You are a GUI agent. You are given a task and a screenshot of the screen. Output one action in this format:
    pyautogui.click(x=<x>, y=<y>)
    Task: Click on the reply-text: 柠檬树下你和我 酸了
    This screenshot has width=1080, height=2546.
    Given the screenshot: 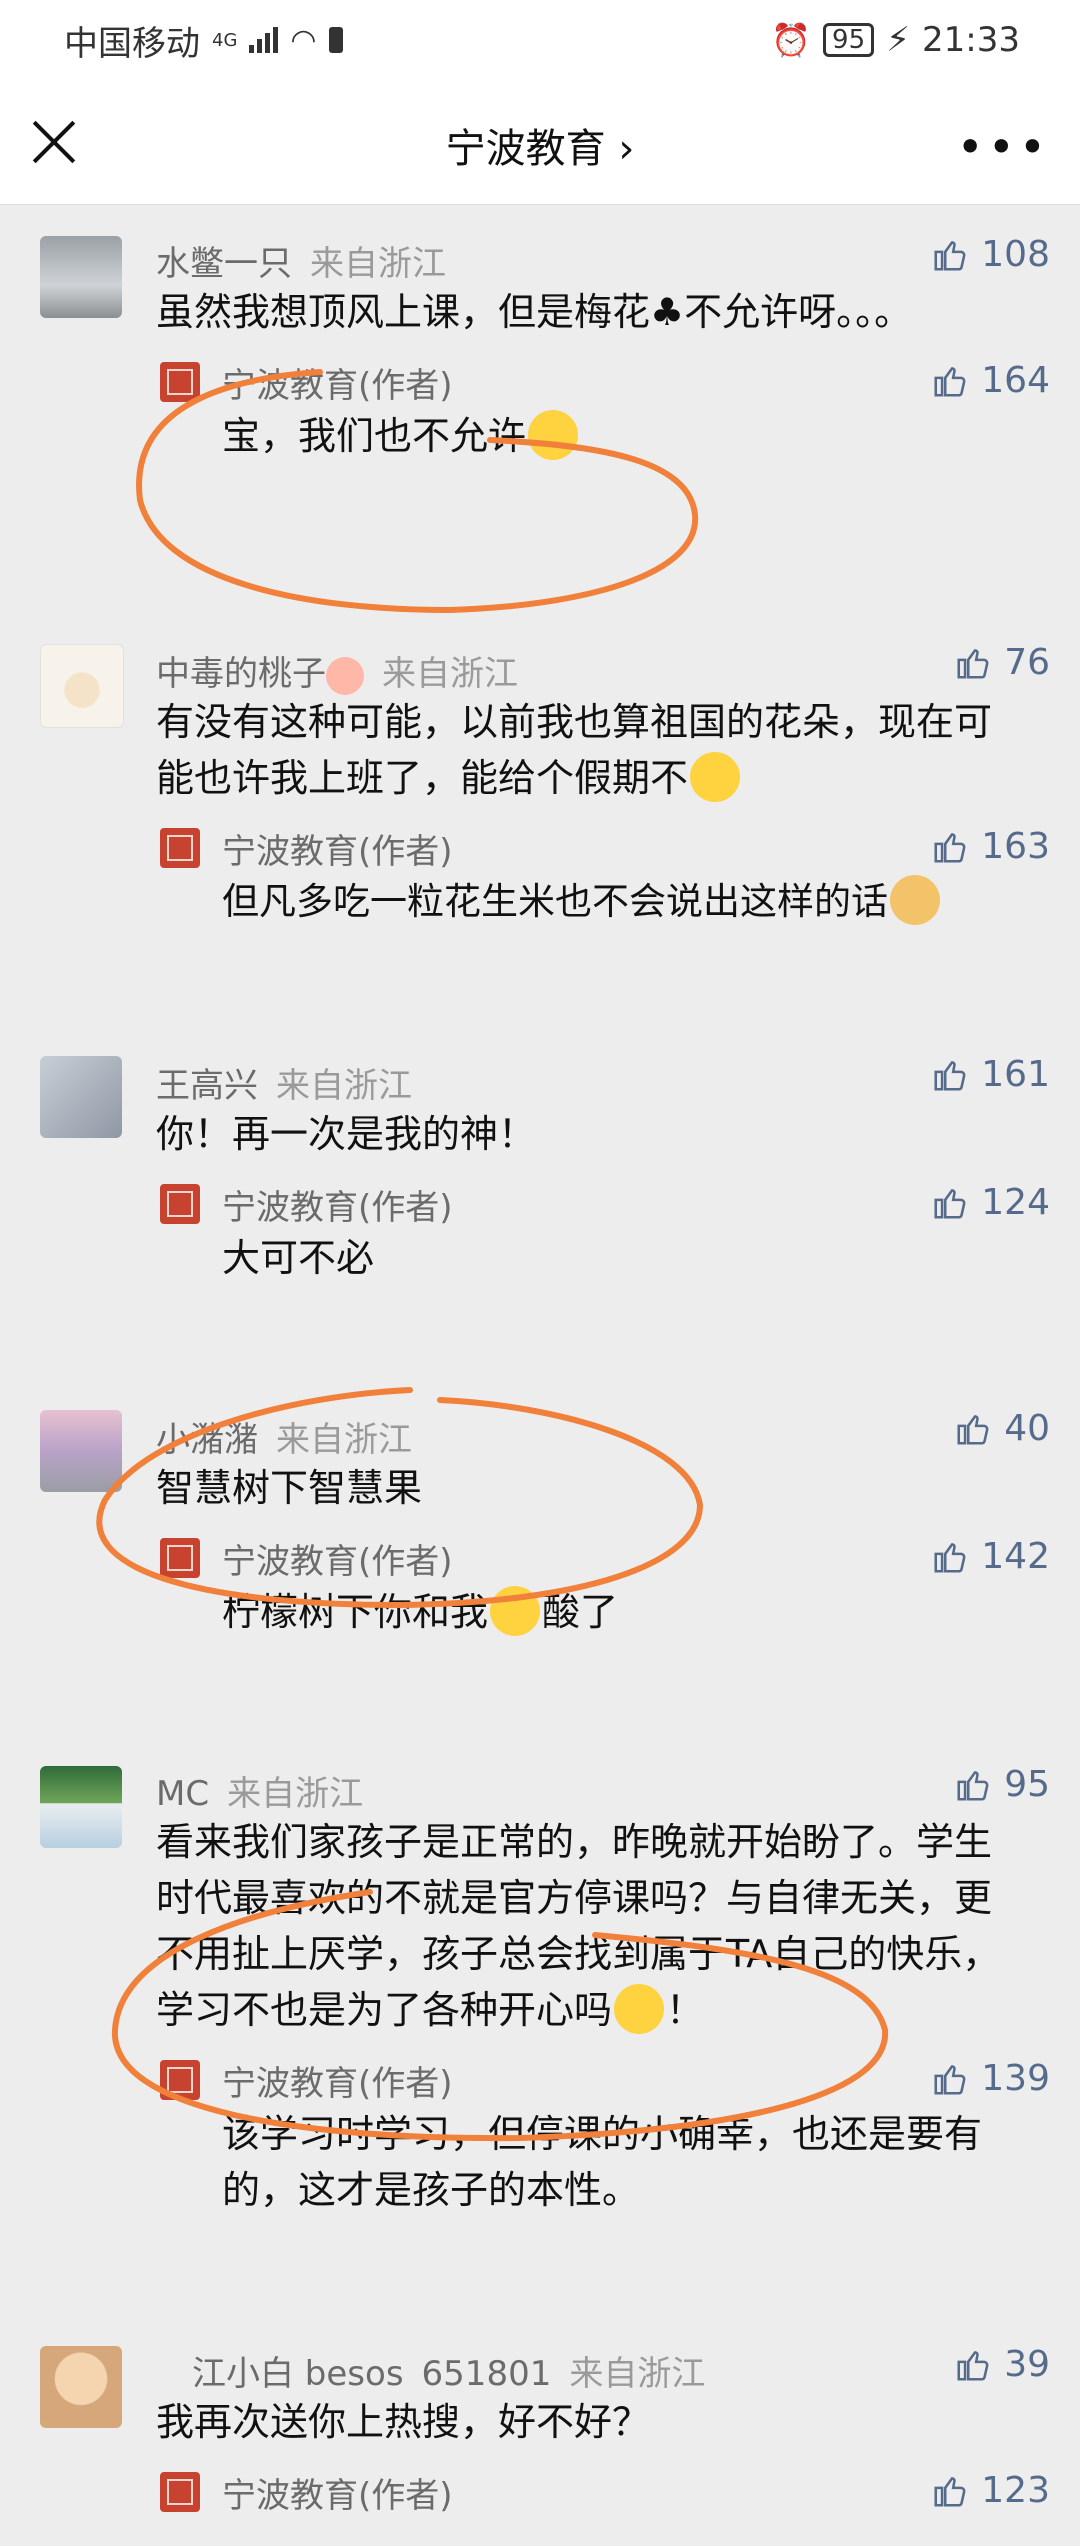 What is the action you would take?
    pyautogui.click(x=631, y=1612)
    